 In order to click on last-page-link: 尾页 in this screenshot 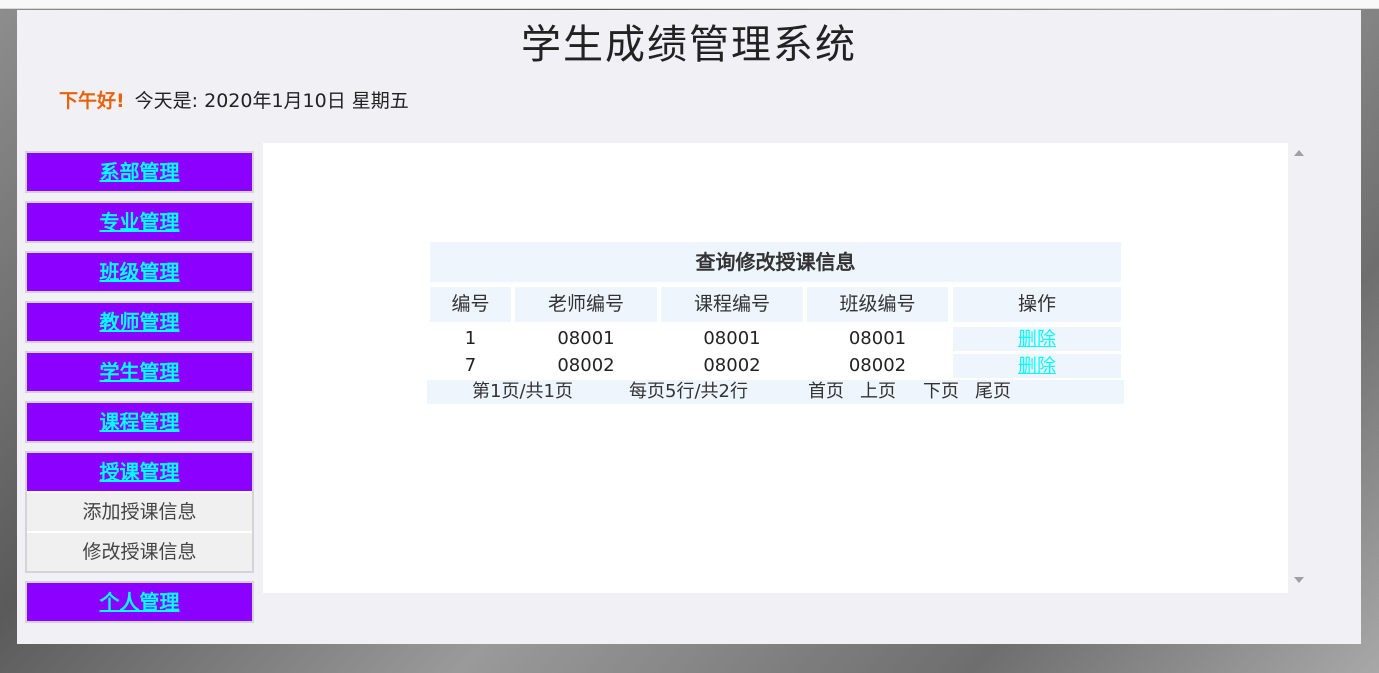, I will do `click(993, 392)`.